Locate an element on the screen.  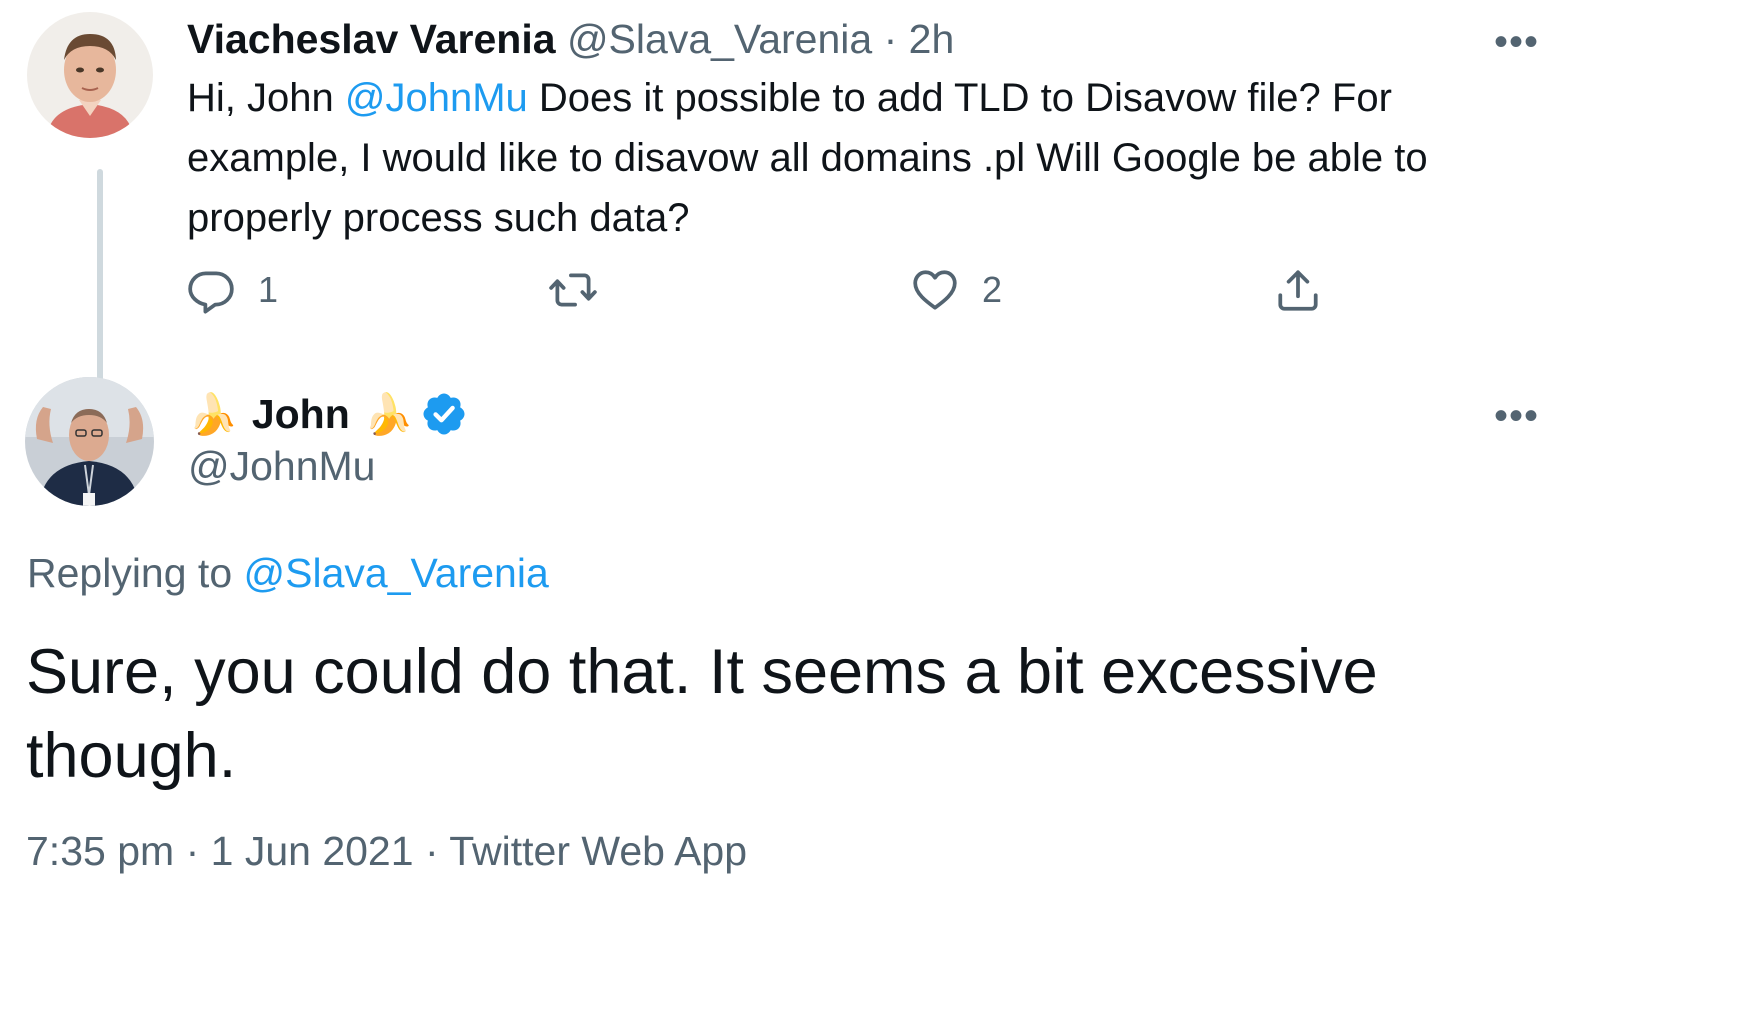
reply-count: 1 is located at coordinates (268, 289).